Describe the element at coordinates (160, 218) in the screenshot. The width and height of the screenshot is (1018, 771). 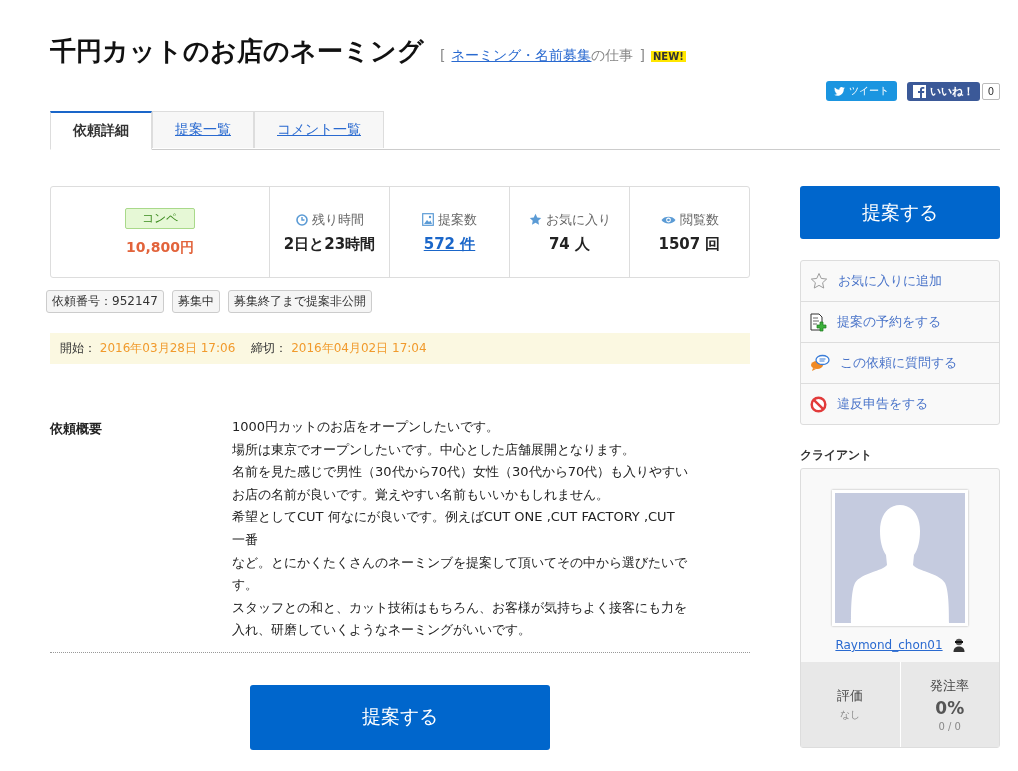
I see `compe-badge: コンペ` at that location.